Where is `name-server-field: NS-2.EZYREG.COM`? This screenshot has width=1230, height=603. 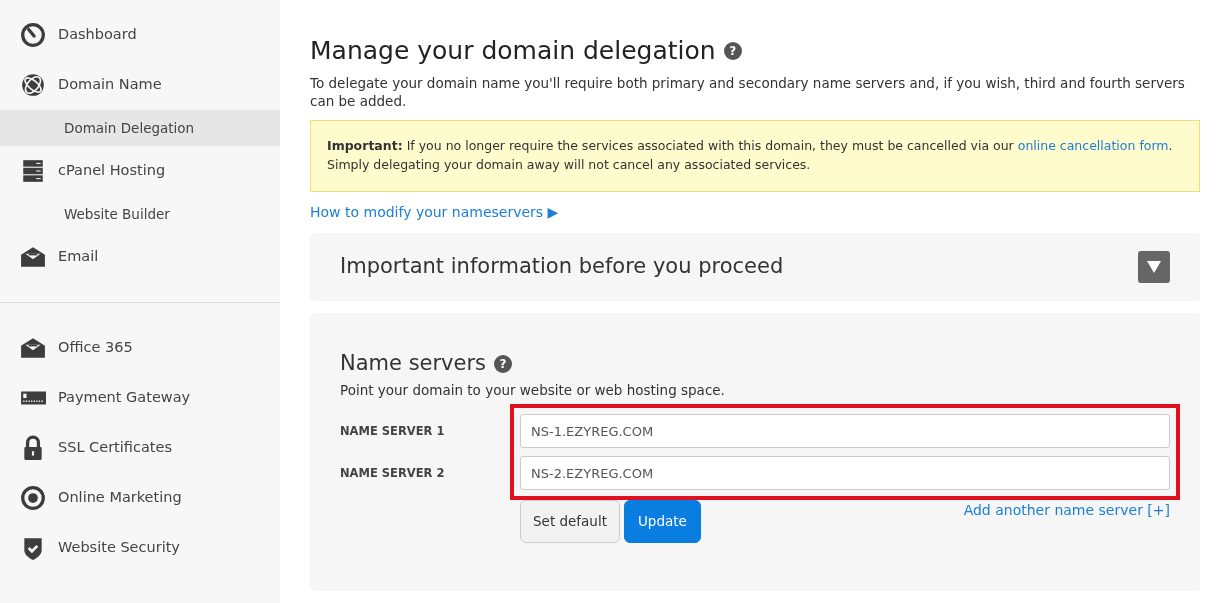
name-server-field: NS-2.EZYREG.COM is located at coordinates (845, 473).